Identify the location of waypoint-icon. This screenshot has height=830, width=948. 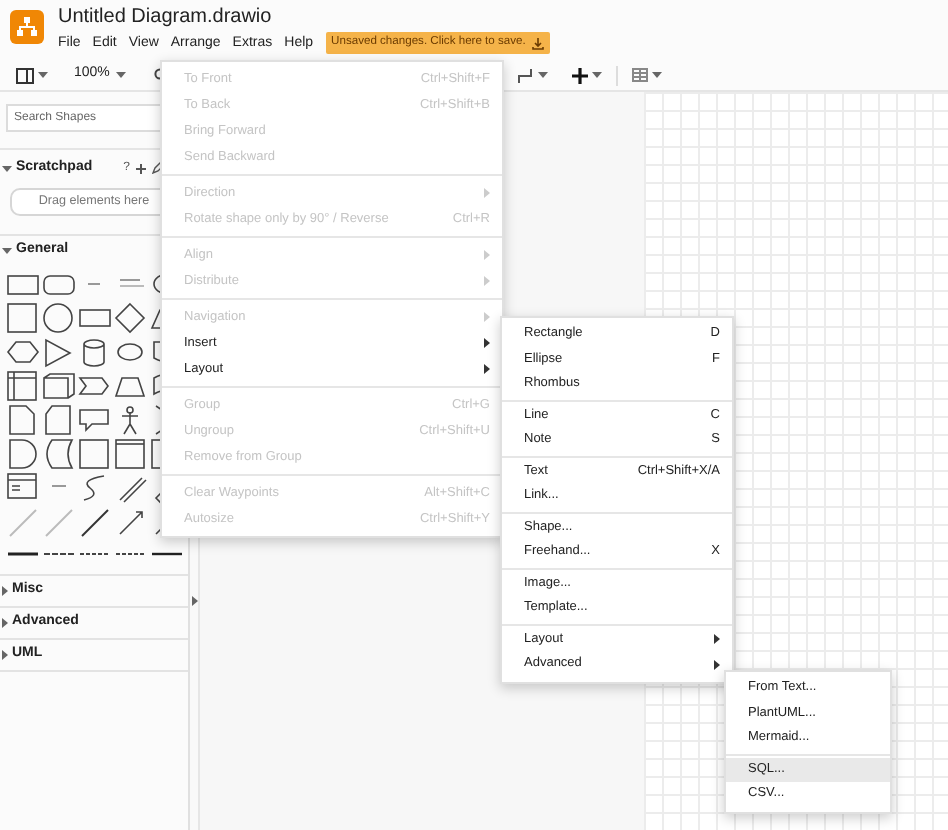
(525, 75).